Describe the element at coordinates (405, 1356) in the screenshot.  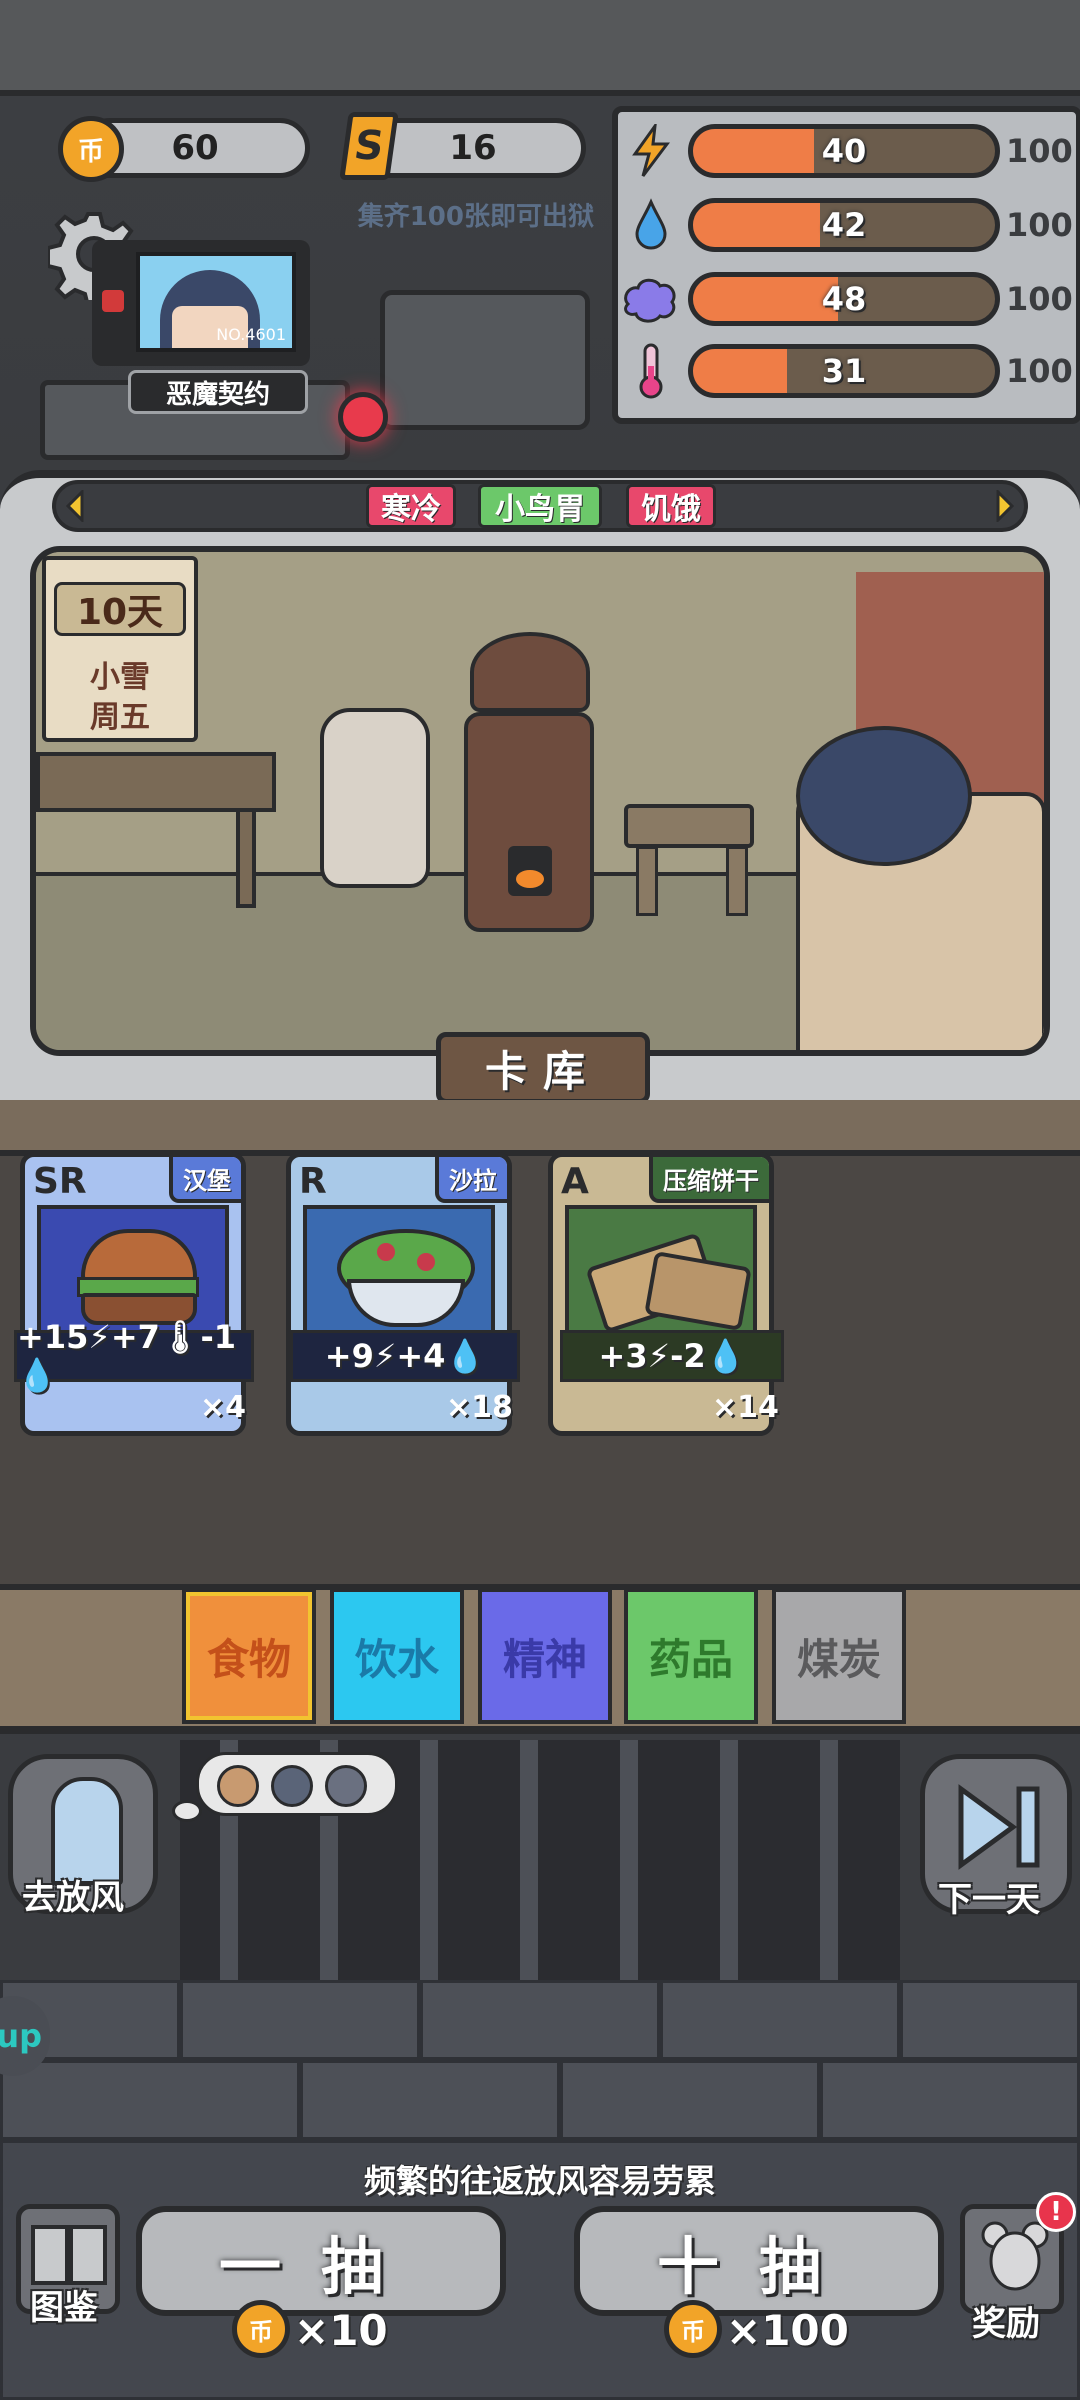
I see `card-effect-salad: +9⚡+4💧` at that location.